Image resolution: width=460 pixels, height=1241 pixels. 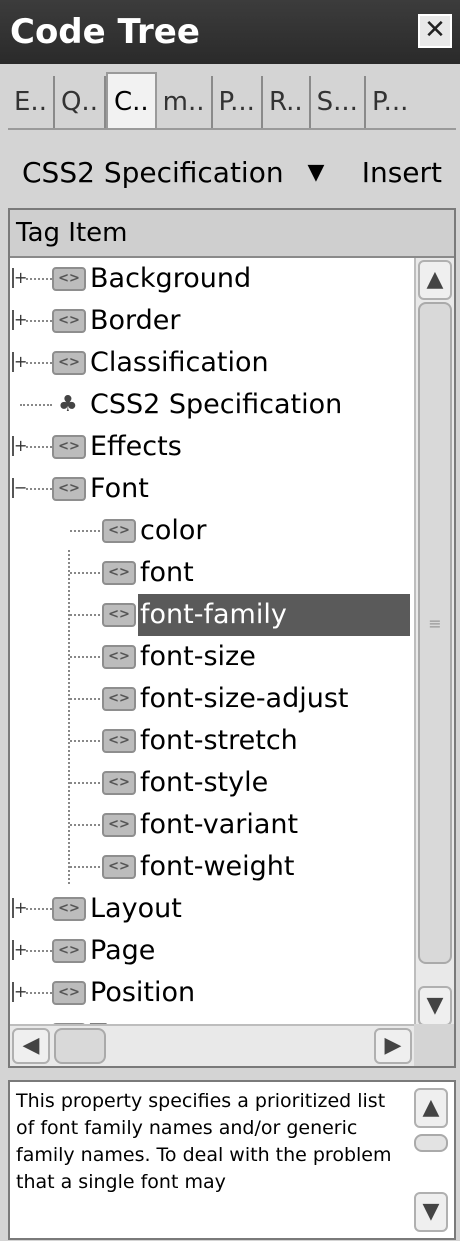 What do you see at coordinates (219, 824) in the screenshot?
I see `tree-item-label: font-variant` at bounding box center [219, 824].